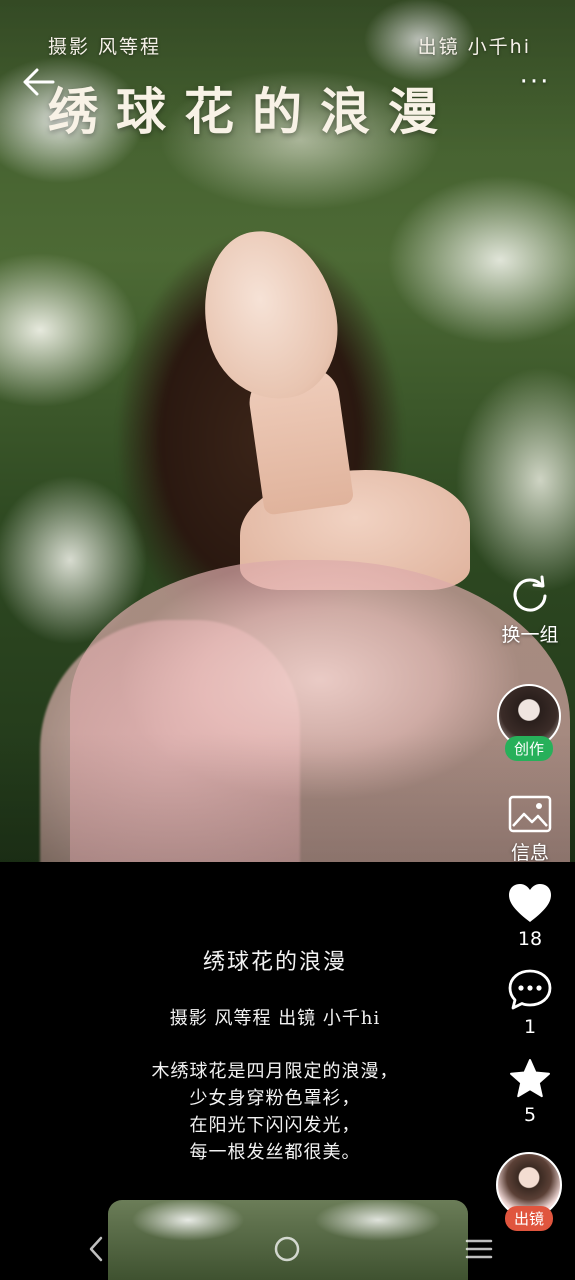  Describe the element at coordinates (530, 939) in the screenshot. I see `like-count: 18` at that location.